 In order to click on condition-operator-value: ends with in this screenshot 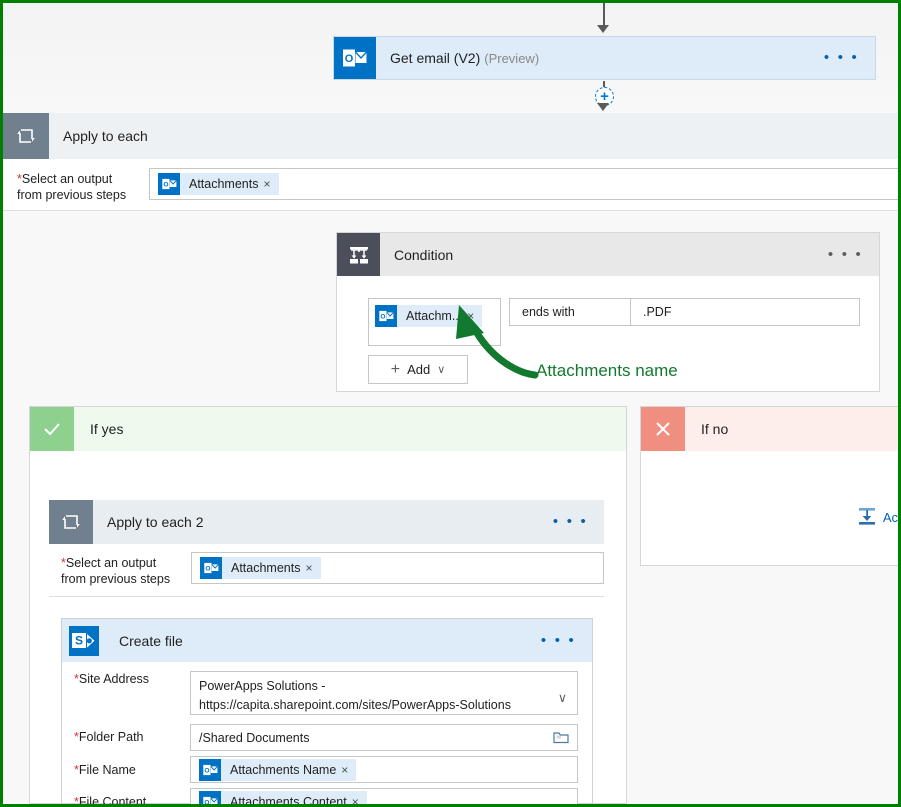, I will do `click(548, 312)`.